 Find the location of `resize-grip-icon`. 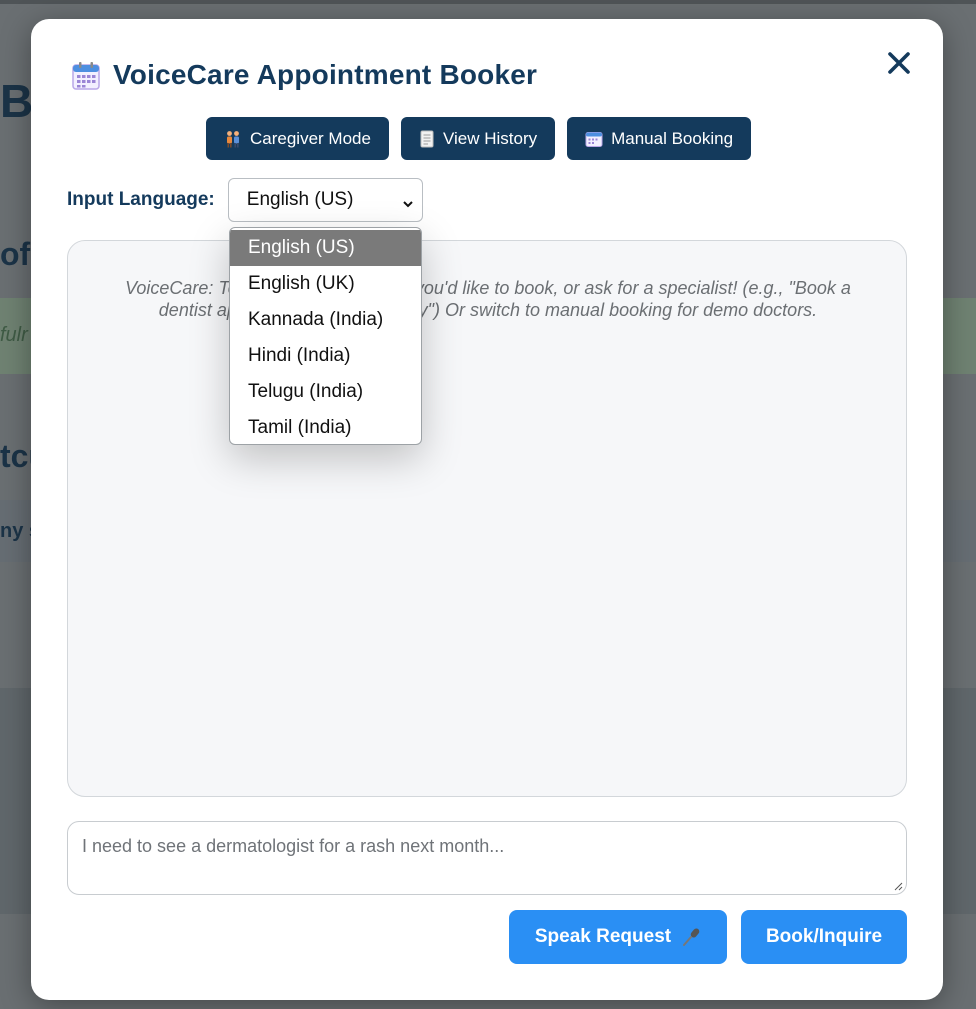

resize-grip-icon is located at coordinates (898, 886).